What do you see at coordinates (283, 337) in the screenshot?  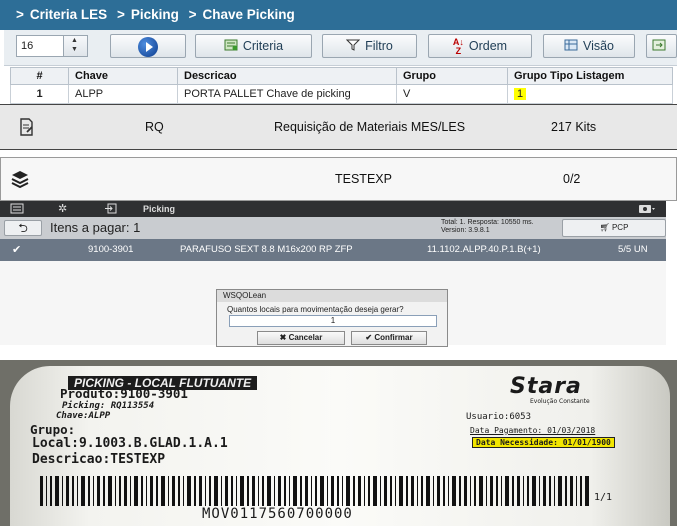 I see `close-icon: ✖` at bounding box center [283, 337].